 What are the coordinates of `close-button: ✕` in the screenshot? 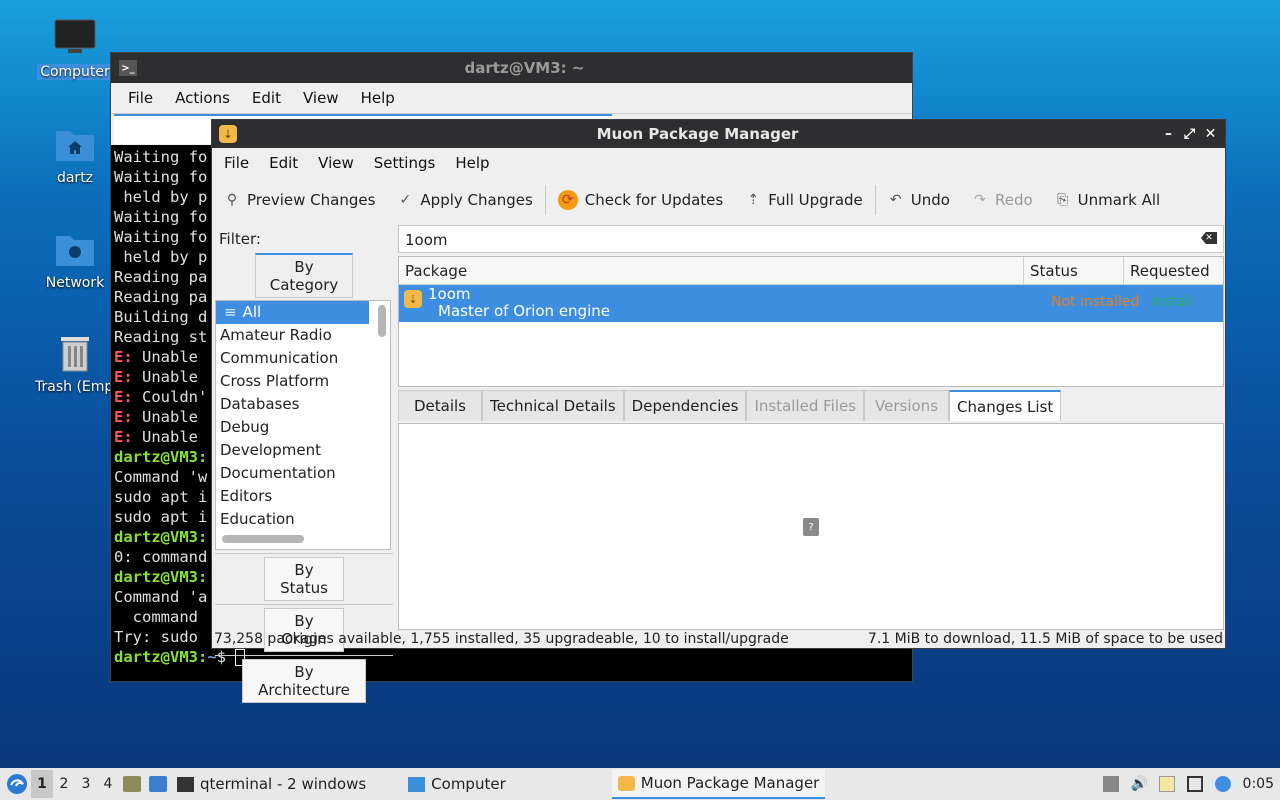 It's located at (1210, 134).